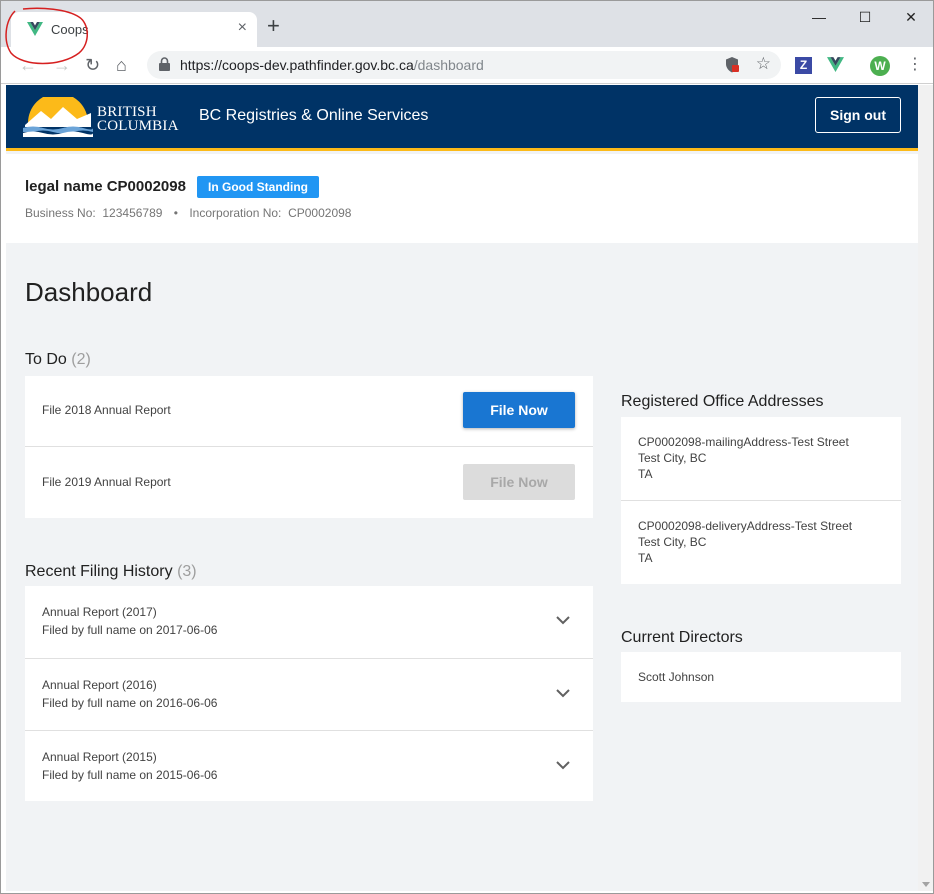 This screenshot has width=934, height=894. What do you see at coordinates (235, 213) in the screenshot?
I see `incorporation-no-label: Incorporation No:` at bounding box center [235, 213].